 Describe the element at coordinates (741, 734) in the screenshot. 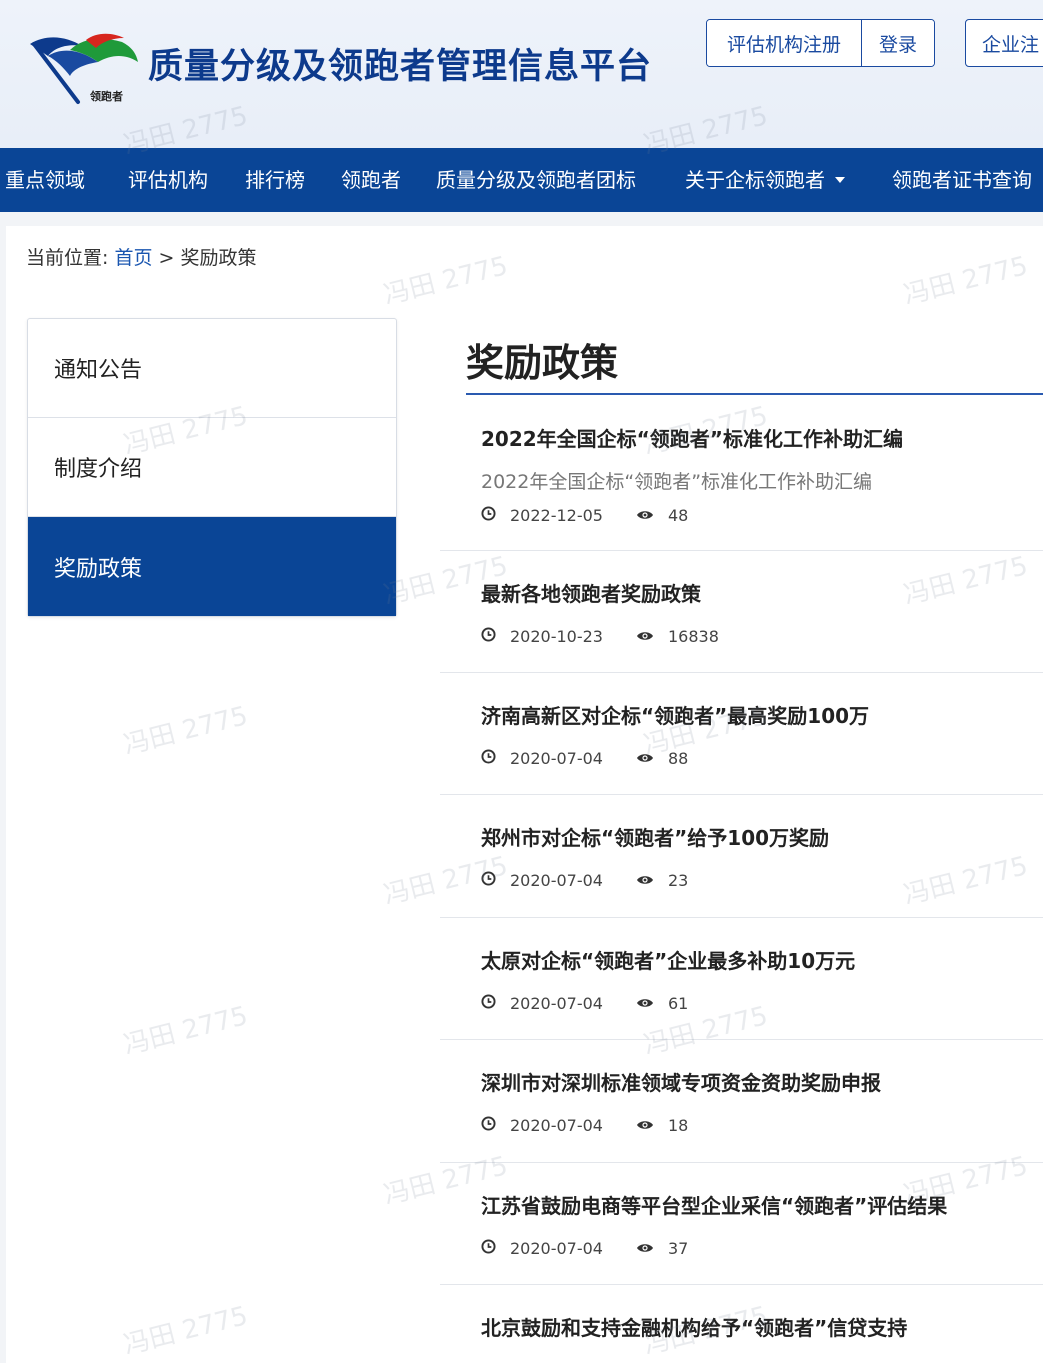

I see `article-item: 济南高新区对企标“领跑者”最高奖励100万 2020-07-04 88` at that location.